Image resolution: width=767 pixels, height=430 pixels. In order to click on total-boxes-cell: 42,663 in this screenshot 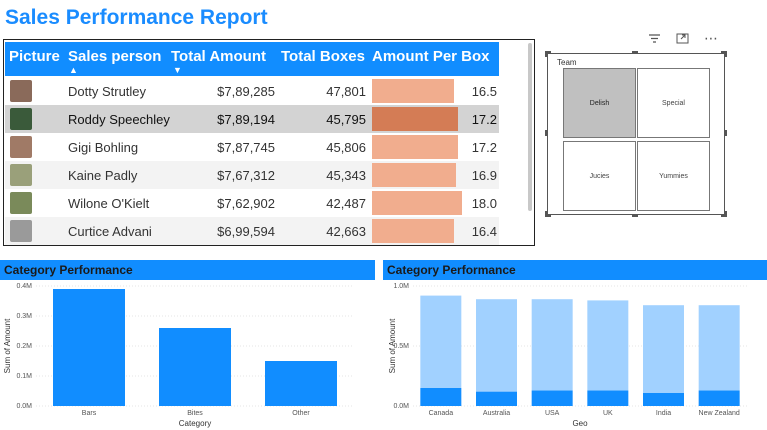, I will do `click(346, 231)`.